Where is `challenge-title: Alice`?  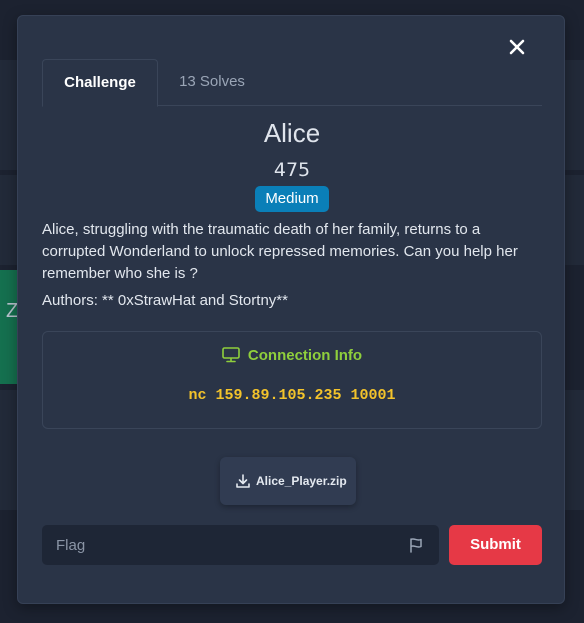 challenge-title: Alice is located at coordinates (292, 133).